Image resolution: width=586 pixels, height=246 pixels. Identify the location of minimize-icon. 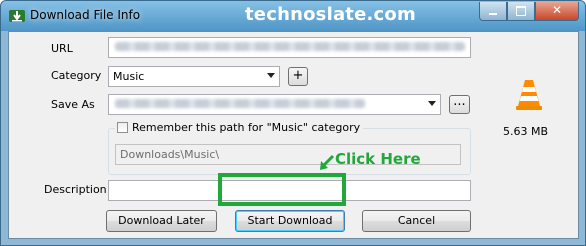
(493, 14).